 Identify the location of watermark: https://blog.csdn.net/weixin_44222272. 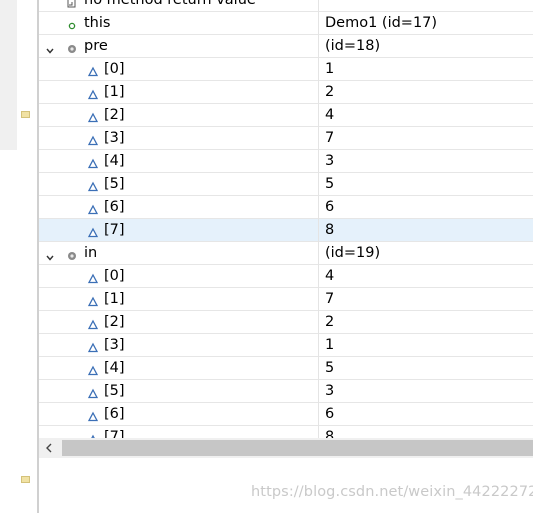
(392, 492).